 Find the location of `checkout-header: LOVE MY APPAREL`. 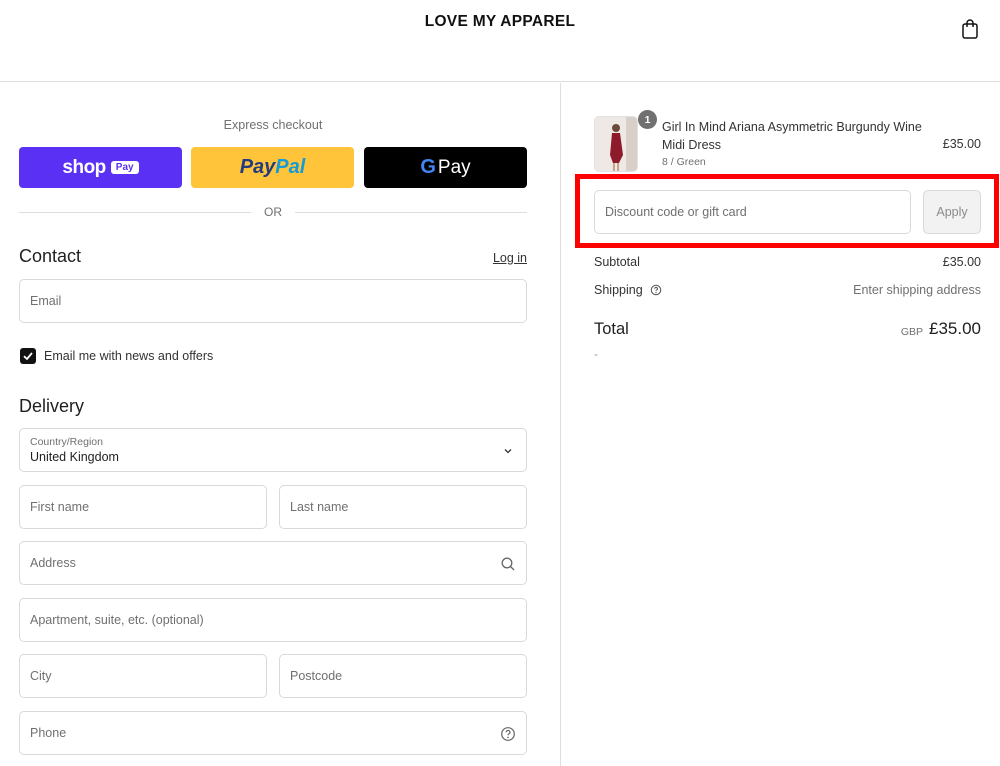

checkout-header: LOVE MY APPAREL is located at coordinates (500, 41).